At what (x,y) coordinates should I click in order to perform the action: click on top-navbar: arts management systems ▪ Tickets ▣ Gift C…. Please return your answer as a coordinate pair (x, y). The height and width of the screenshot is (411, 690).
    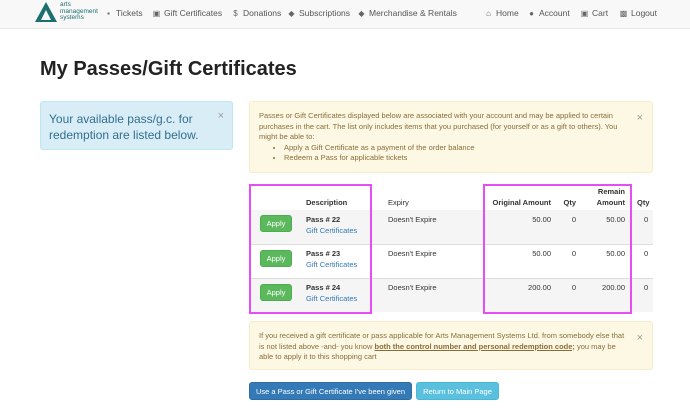
    Looking at the image, I should click on (345, 14).